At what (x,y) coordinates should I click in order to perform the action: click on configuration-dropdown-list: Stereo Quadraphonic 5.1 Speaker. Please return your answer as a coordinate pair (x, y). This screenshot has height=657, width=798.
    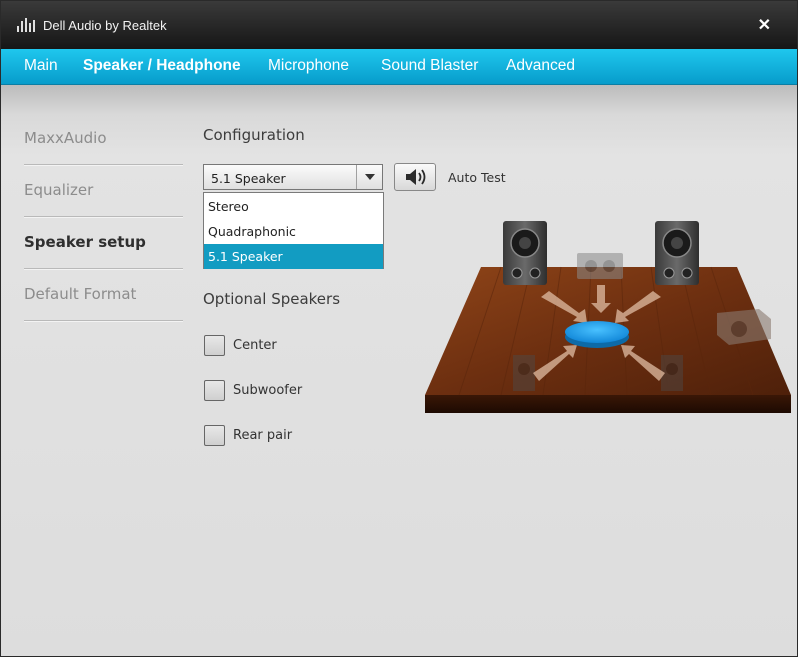
    Looking at the image, I should click on (293, 230).